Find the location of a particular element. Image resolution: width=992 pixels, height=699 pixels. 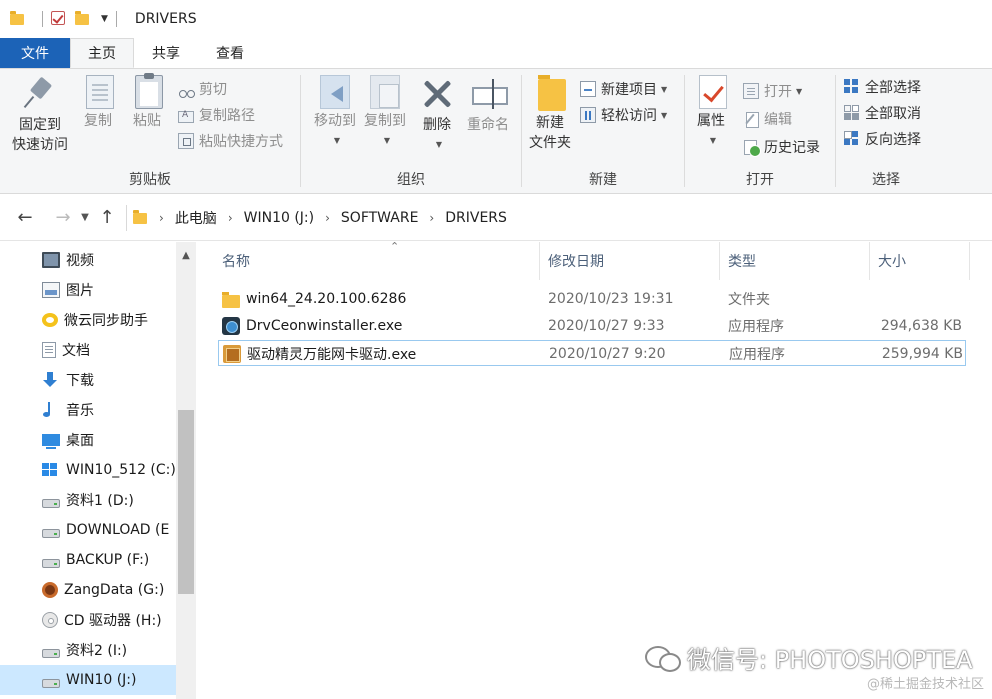

sidebar-item-downloads: 下载 is located at coordinates (88, 380).